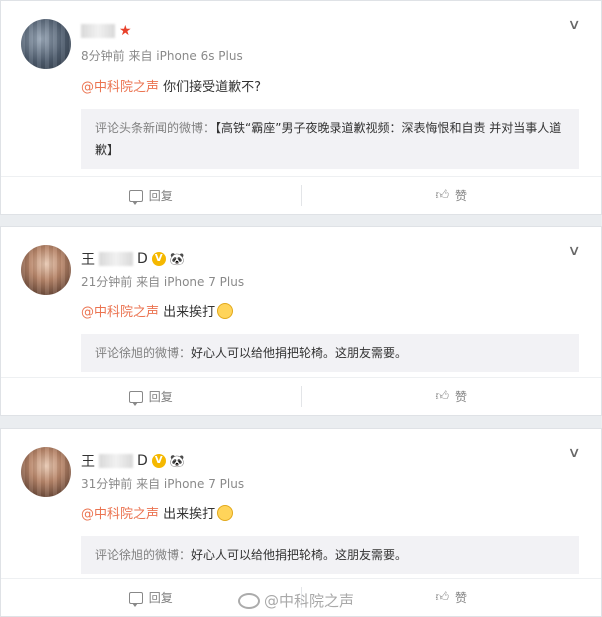  I want to click on username: ★, so click(106, 31).